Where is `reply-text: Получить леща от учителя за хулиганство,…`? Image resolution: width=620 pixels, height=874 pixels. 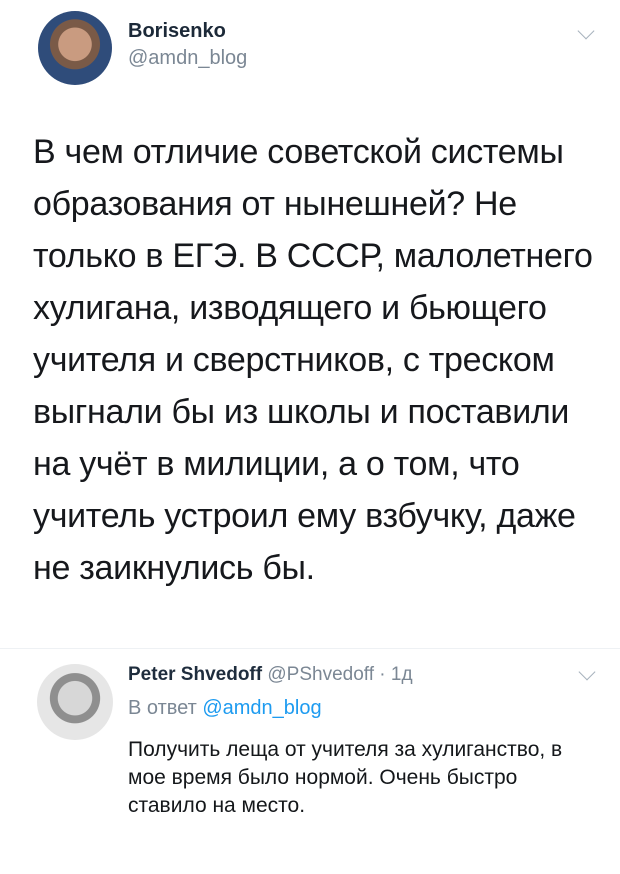 reply-text: Получить леща от учителя за хулиганство,… is located at coordinates (345, 777).